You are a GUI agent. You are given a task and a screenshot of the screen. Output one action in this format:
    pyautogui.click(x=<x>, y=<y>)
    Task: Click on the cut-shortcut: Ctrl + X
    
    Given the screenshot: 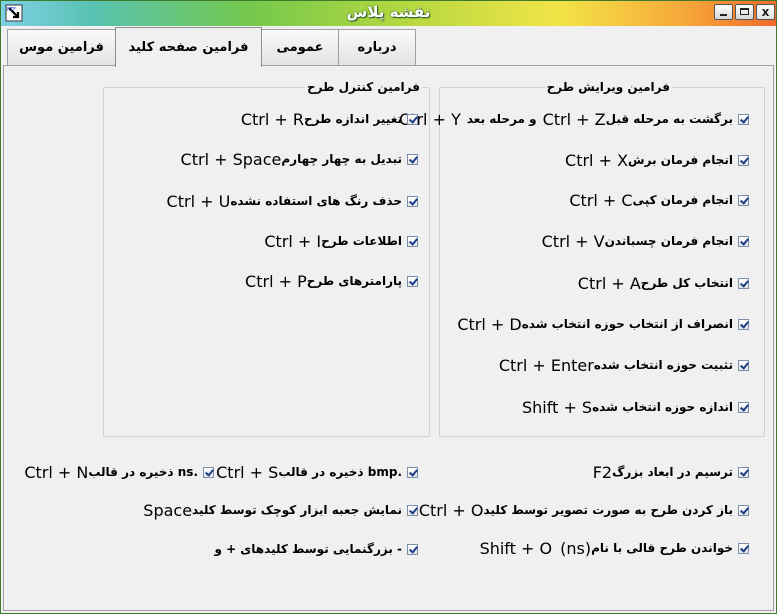 What is the action you would take?
    pyautogui.click(x=597, y=160)
    